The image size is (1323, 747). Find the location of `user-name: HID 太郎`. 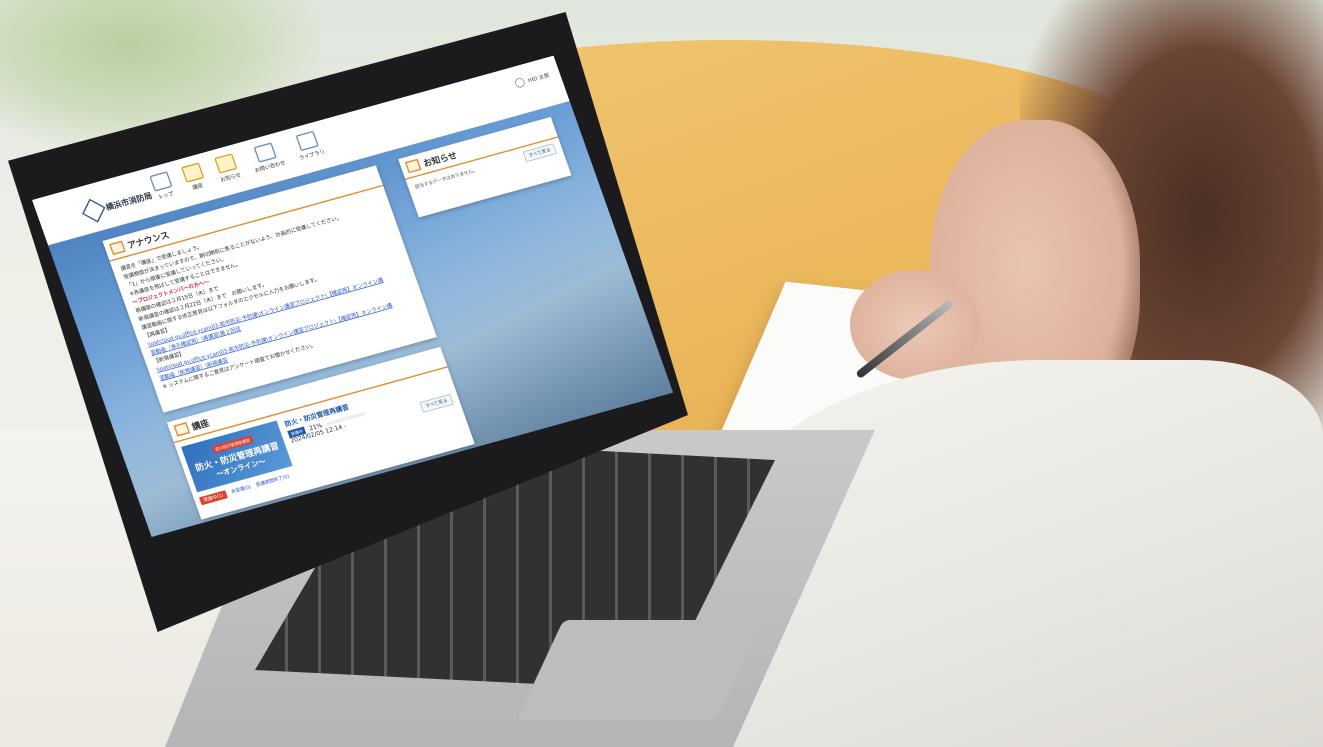

user-name: HID 太郎 is located at coordinates (539, 77).